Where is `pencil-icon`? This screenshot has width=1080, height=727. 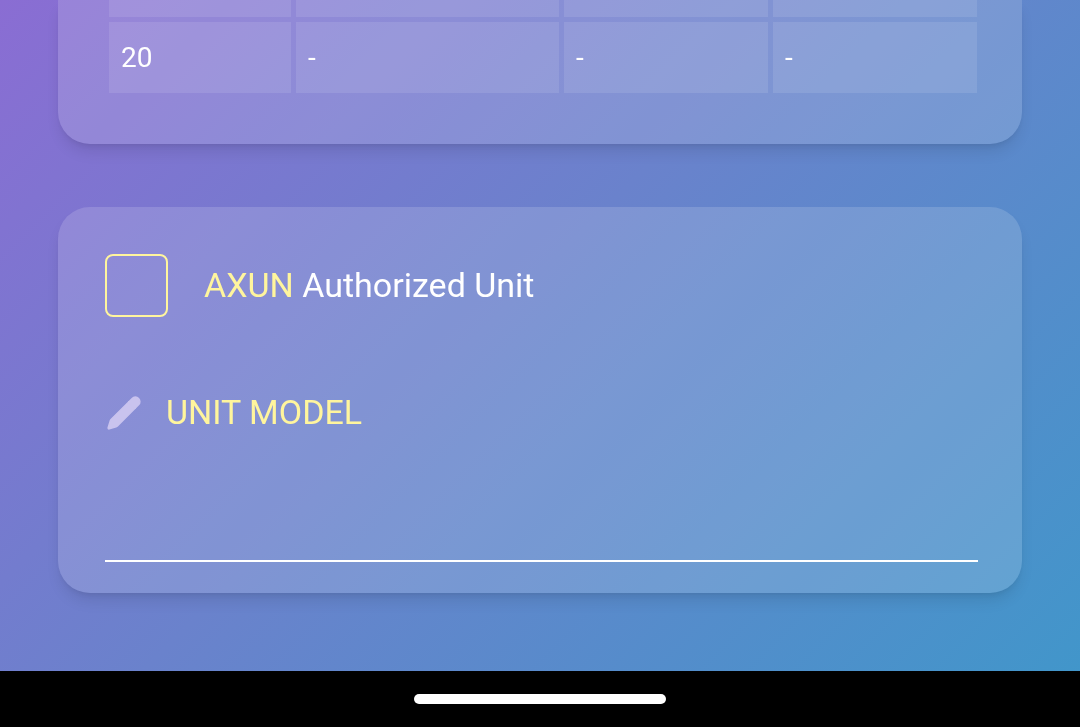 pencil-icon is located at coordinates (124, 412).